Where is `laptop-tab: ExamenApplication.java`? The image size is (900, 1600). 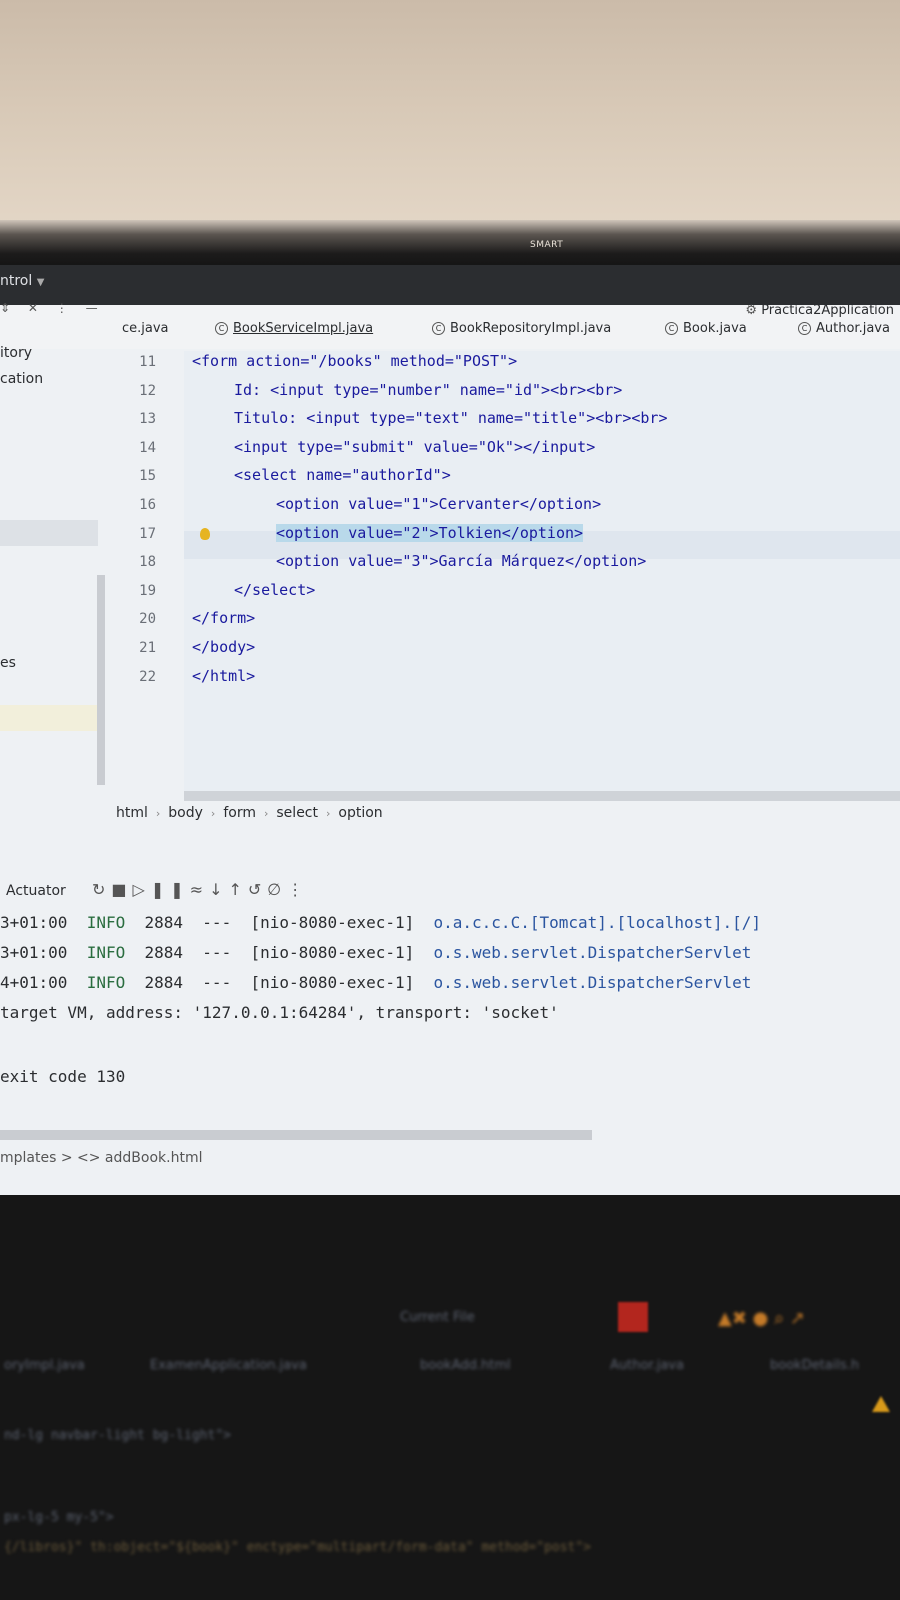
laptop-tab: ExamenApplication.java is located at coordinates (228, 1365).